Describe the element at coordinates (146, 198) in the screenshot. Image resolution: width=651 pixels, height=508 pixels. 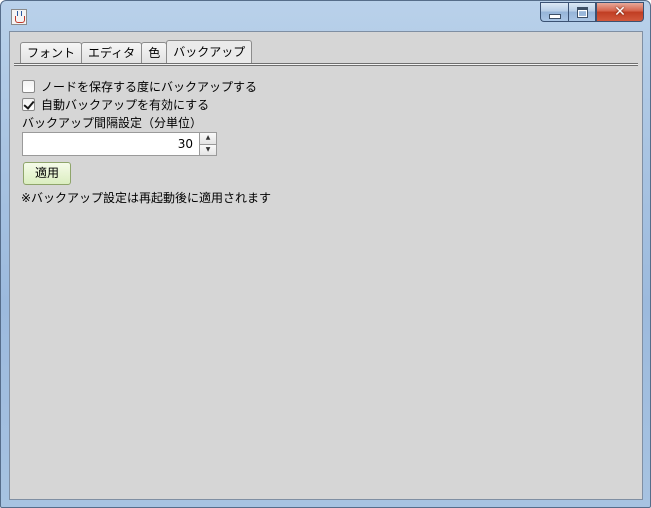
I see `restart-note: ※バックアップ設定は再起動後に適用されます` at that location.